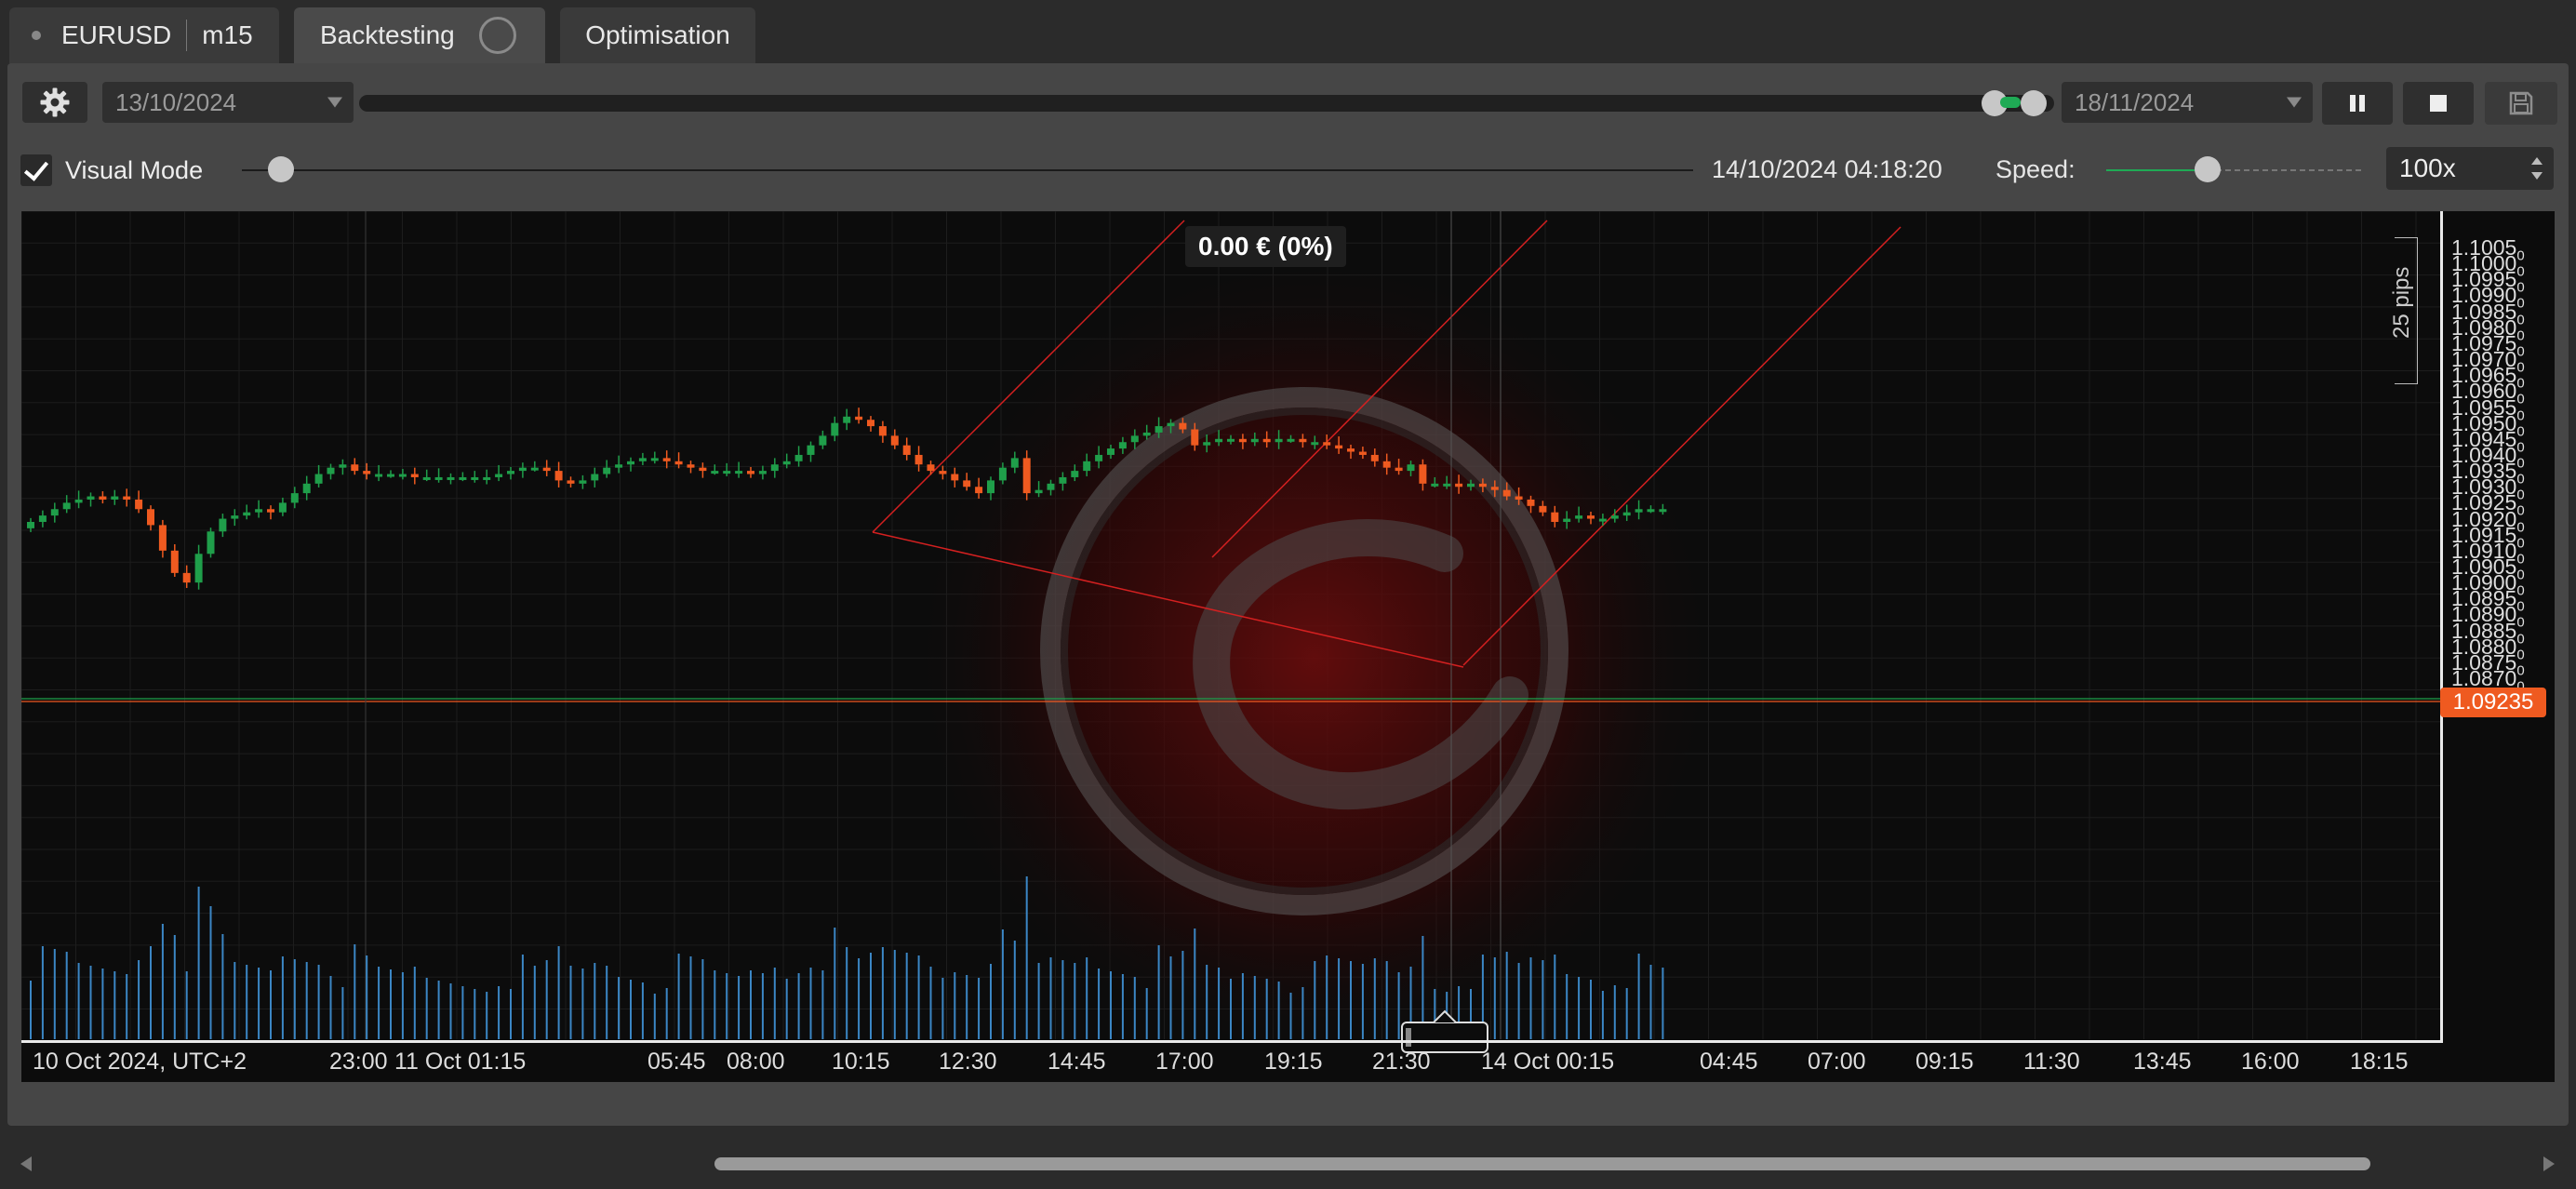 The image size is (2576, 1189). What do you see at coordinates (281, 169) in the screenshot?
I see `visual-progress-handle` at bounding box center [281, 169].